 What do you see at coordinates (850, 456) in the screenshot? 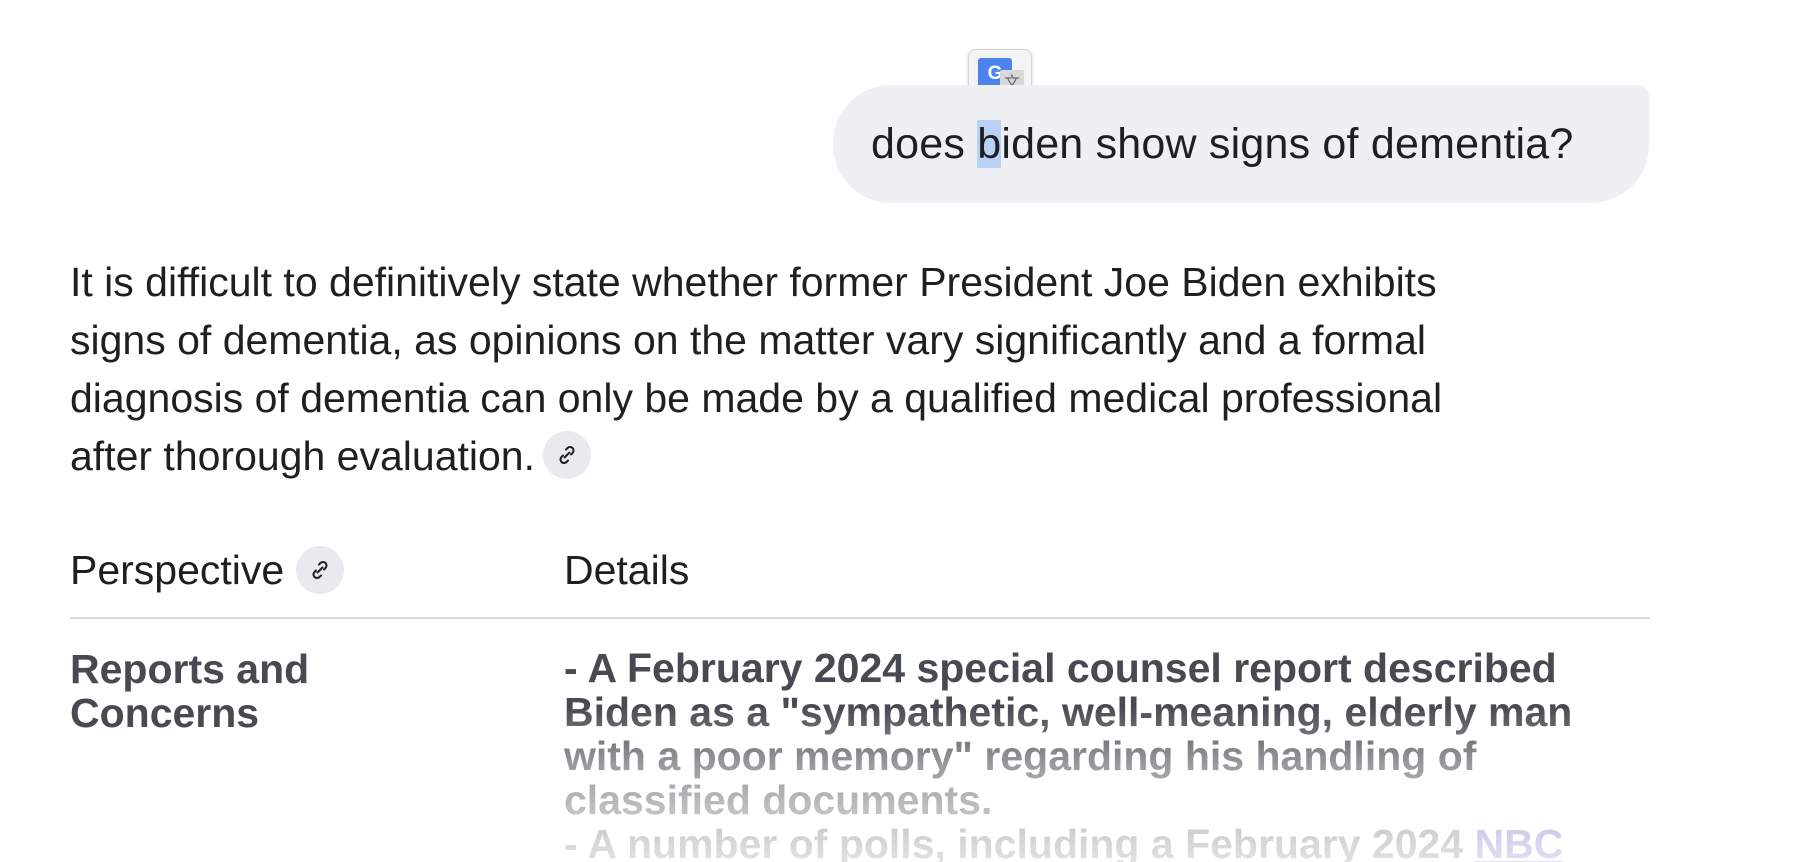
I see `answer-line-last: after thorough evaluation.` at bounding box center [850, 456].